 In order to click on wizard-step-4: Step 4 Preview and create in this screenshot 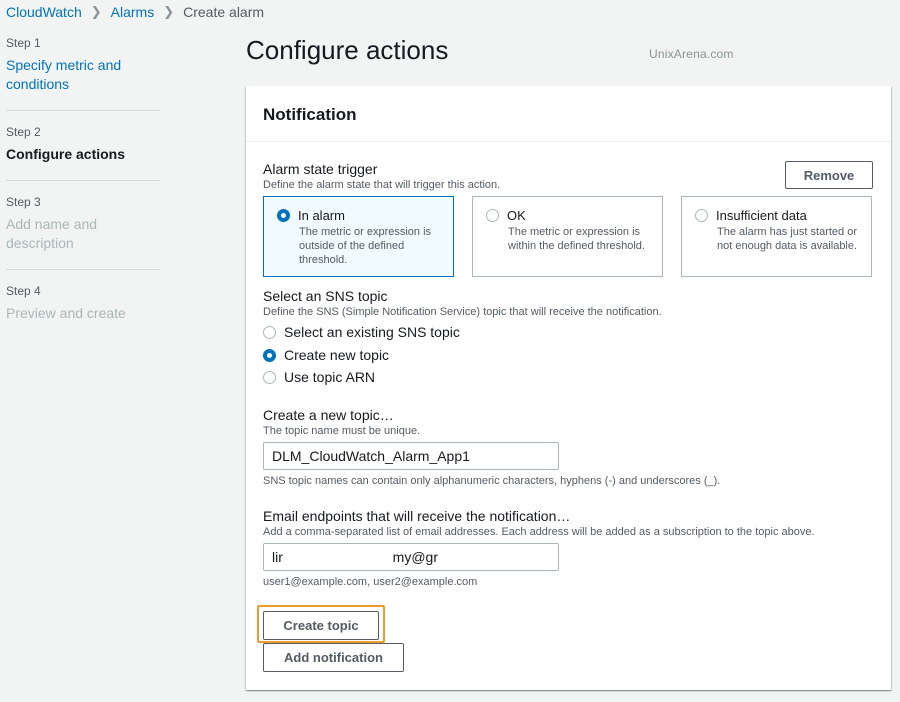, I will do `click(83, 304)`.